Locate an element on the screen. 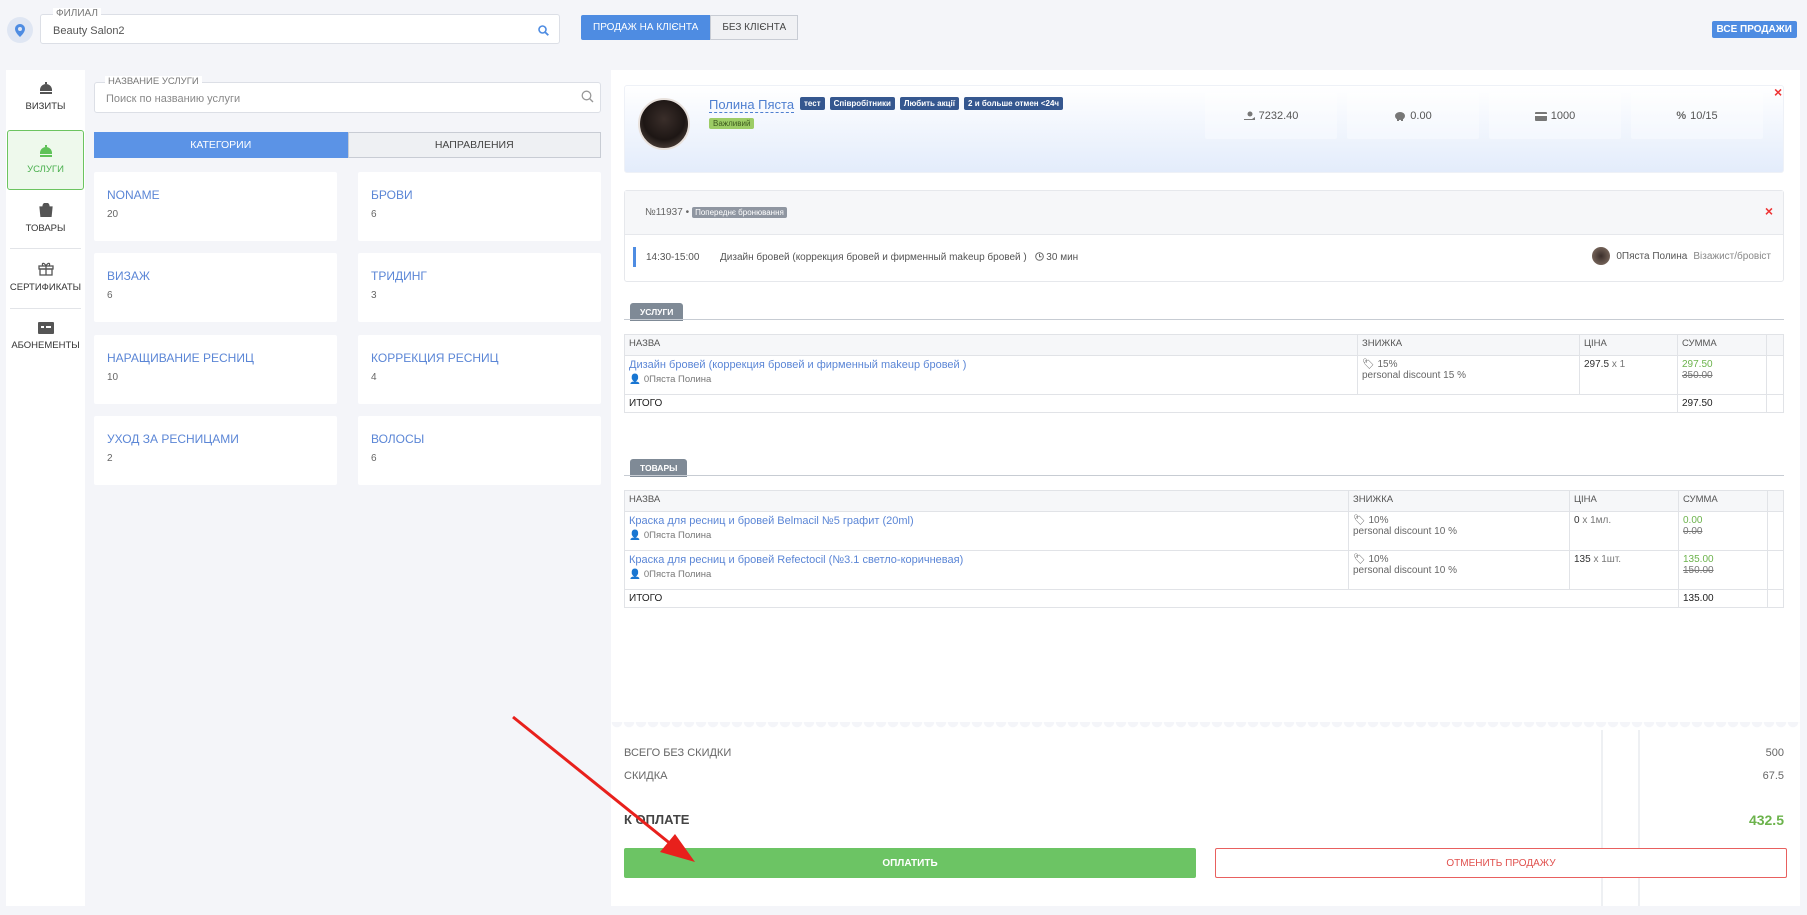 This screenshot has height=915, width=1807. user-icon: 👤 is located at coordinates (635, 535).